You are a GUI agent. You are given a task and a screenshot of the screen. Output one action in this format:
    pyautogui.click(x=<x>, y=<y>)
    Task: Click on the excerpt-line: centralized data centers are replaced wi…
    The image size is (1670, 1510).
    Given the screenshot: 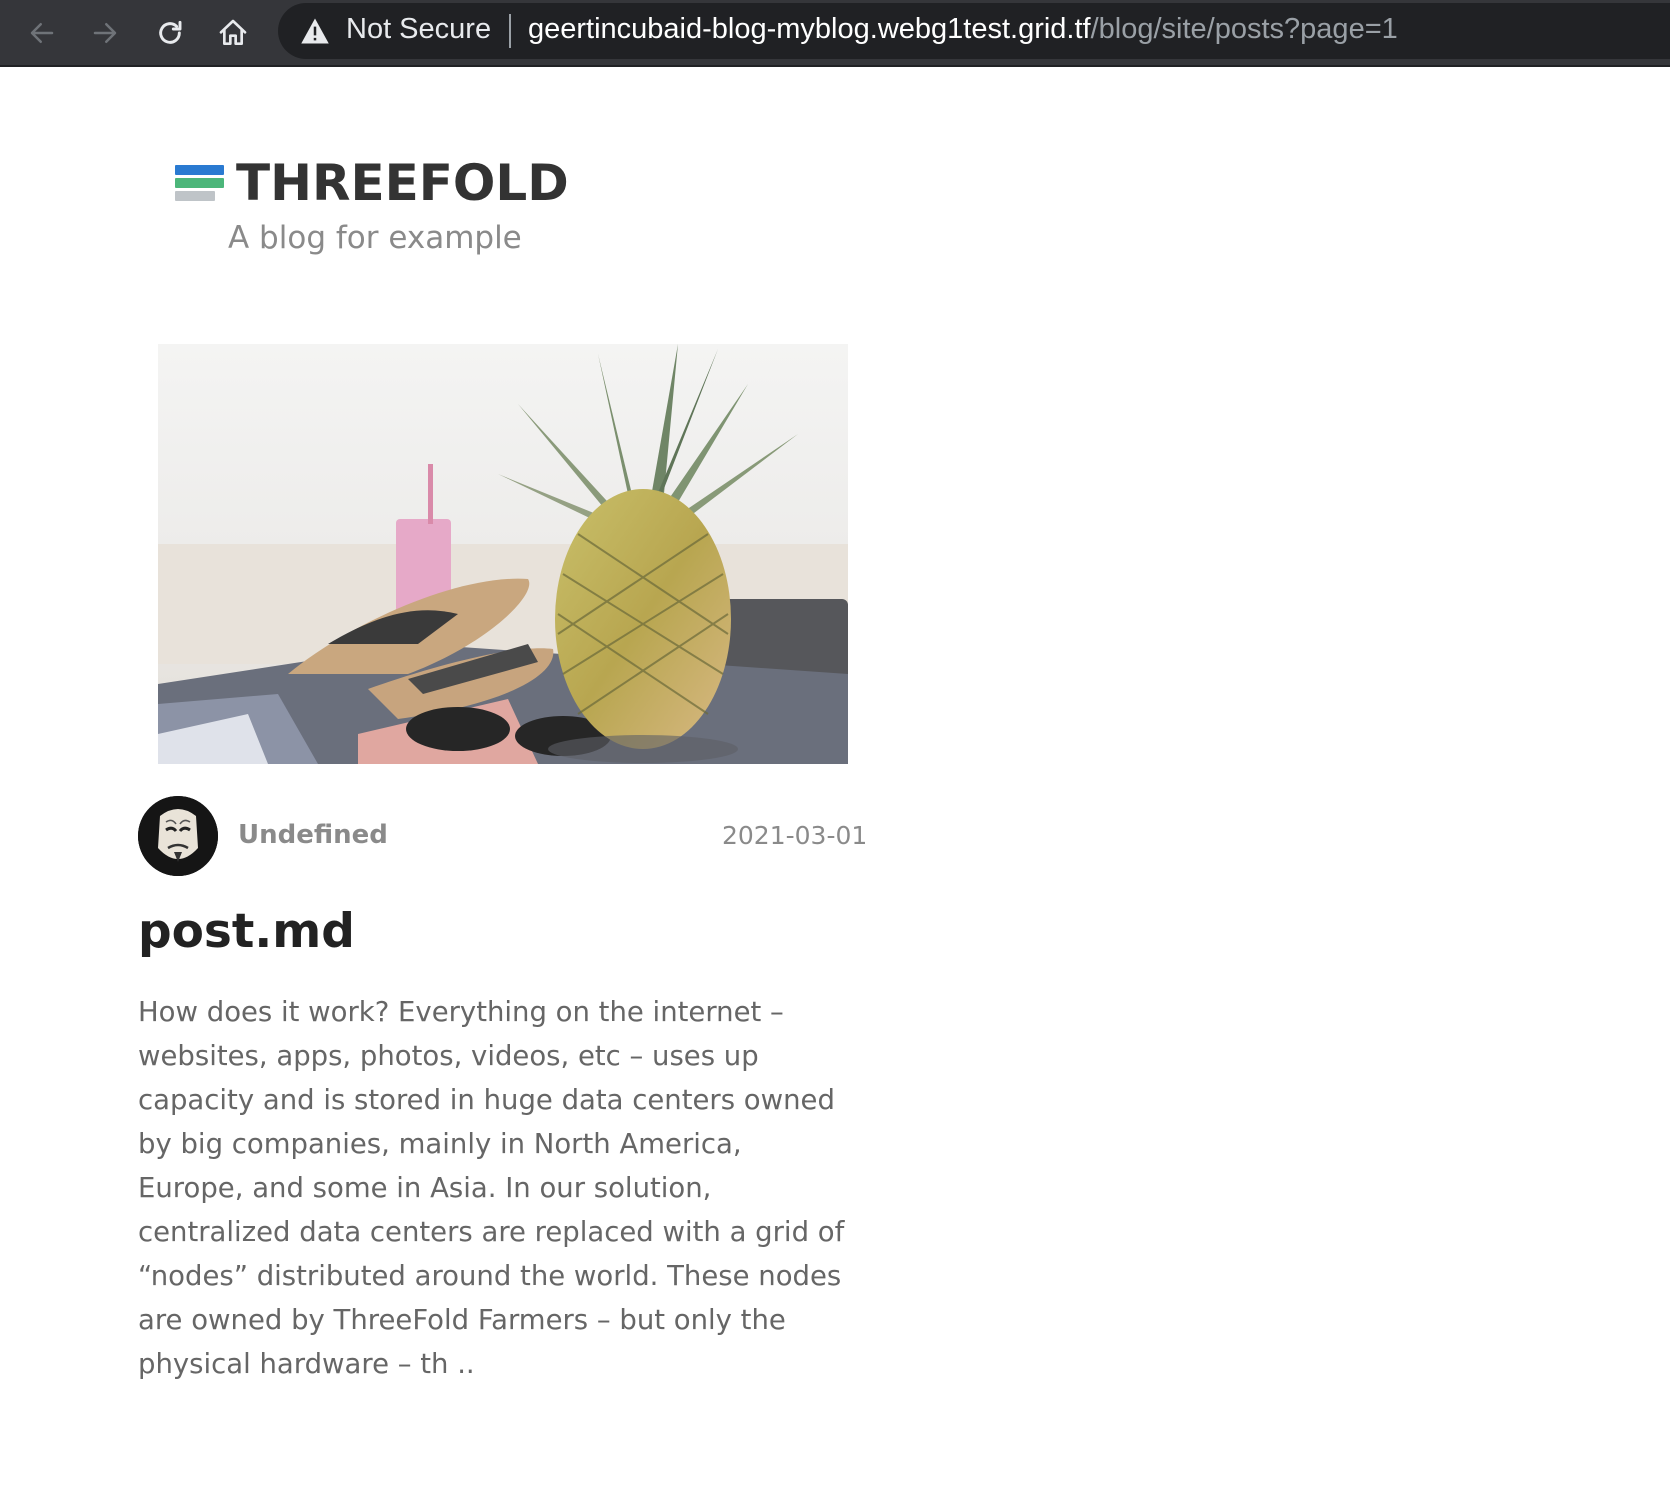 What is the action you would take?
    pyautogui.click(x=491, y=1232)
    